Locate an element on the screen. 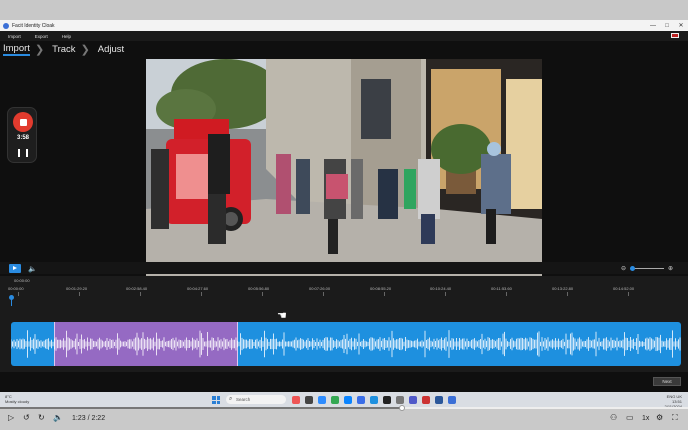 The width and height of the screenshot is (688, 430). player-progress-knob is located at coordinates (402, 408).